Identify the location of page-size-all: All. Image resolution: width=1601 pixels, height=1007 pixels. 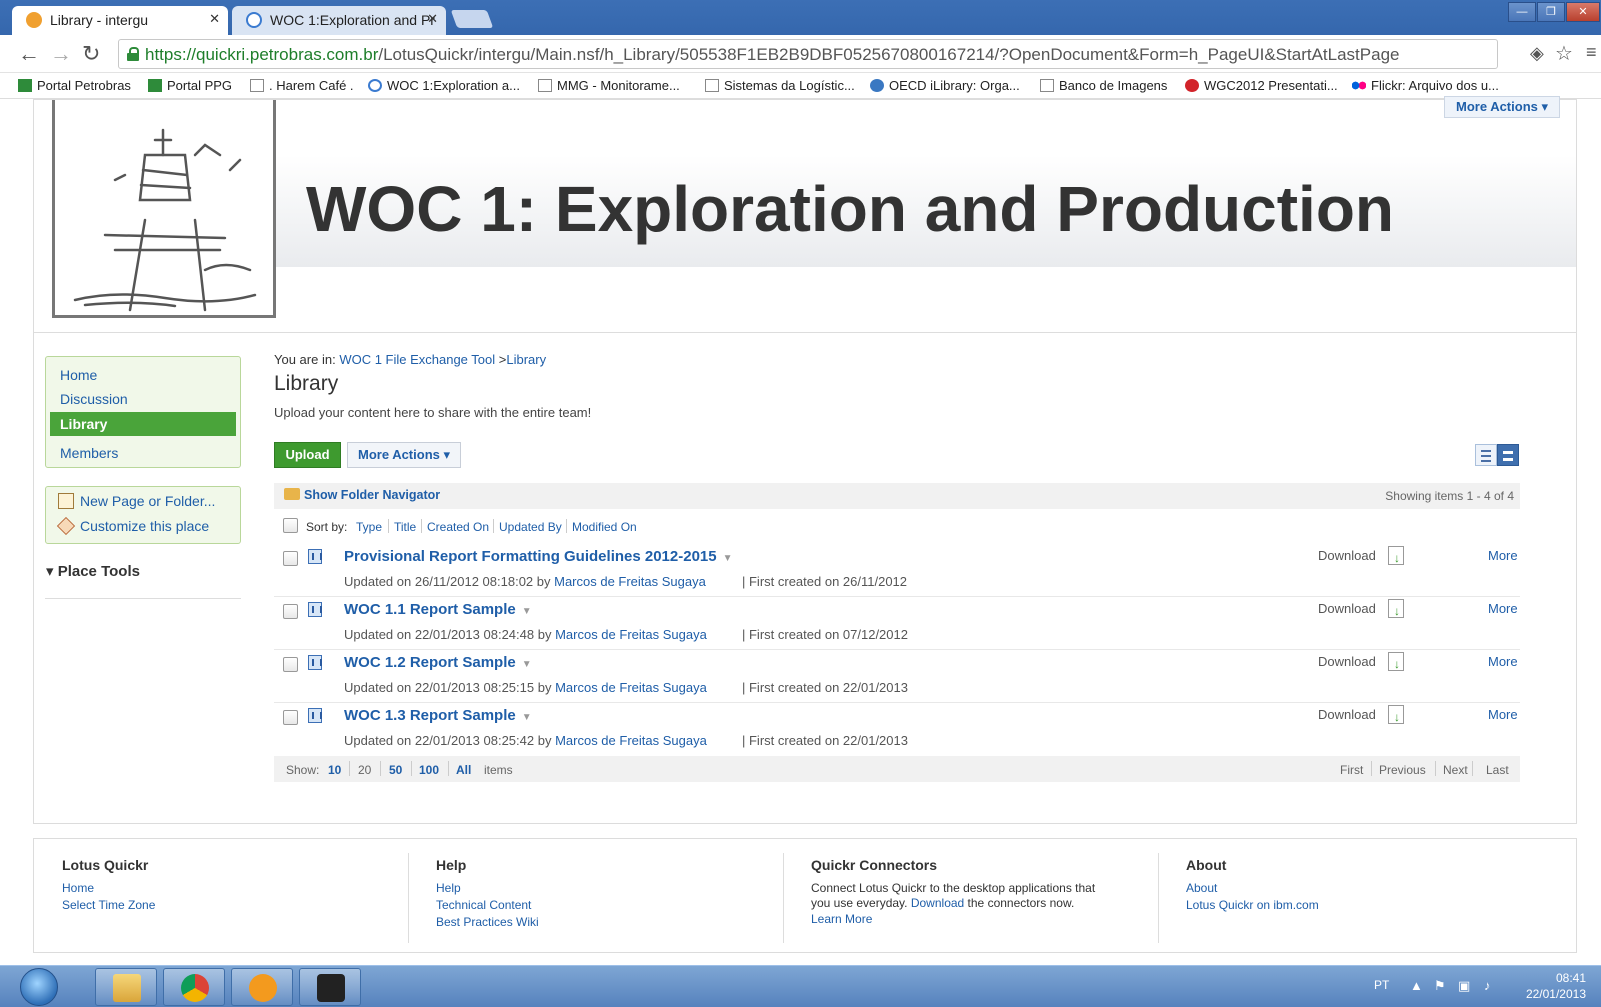
(463, 770).